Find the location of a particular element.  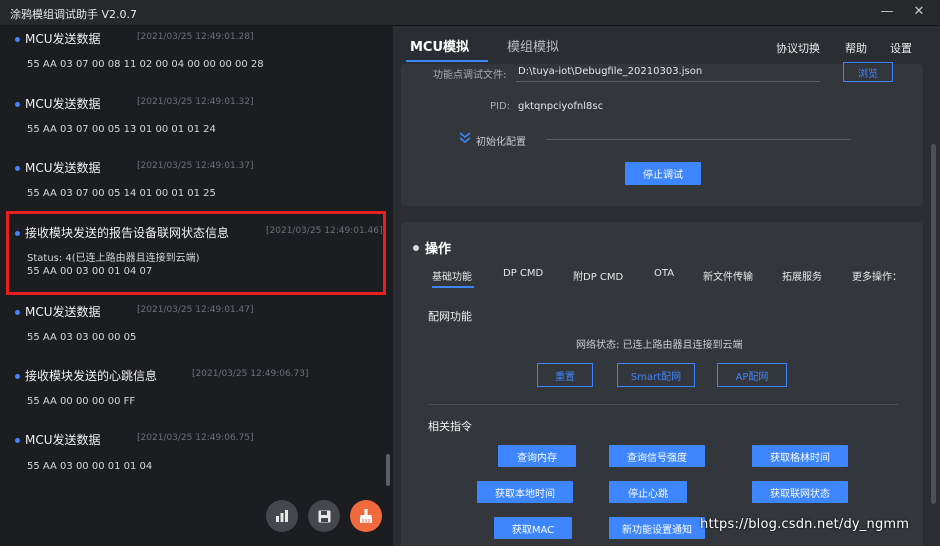

pid-label: PID: is located at coordinates (500, 106).